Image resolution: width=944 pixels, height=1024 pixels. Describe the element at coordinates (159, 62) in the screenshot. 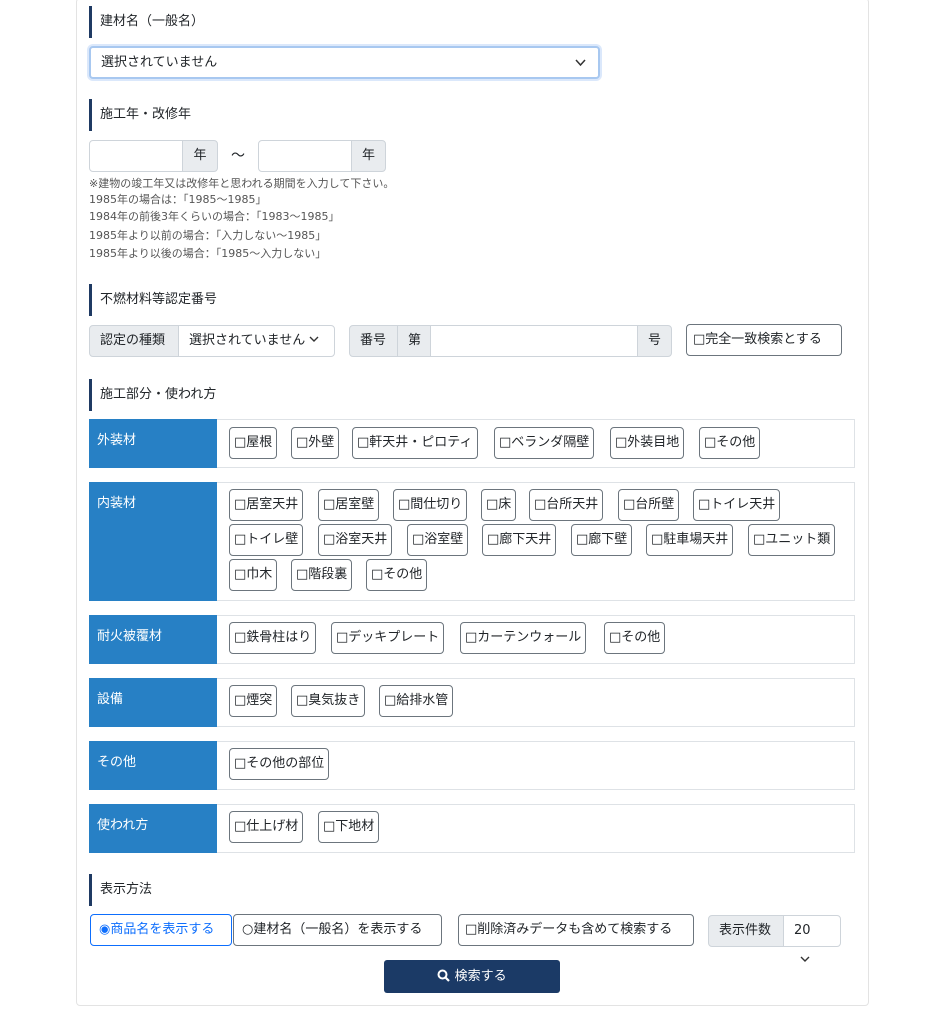

I see `material-name-select-value: 選択されていません` at that location.